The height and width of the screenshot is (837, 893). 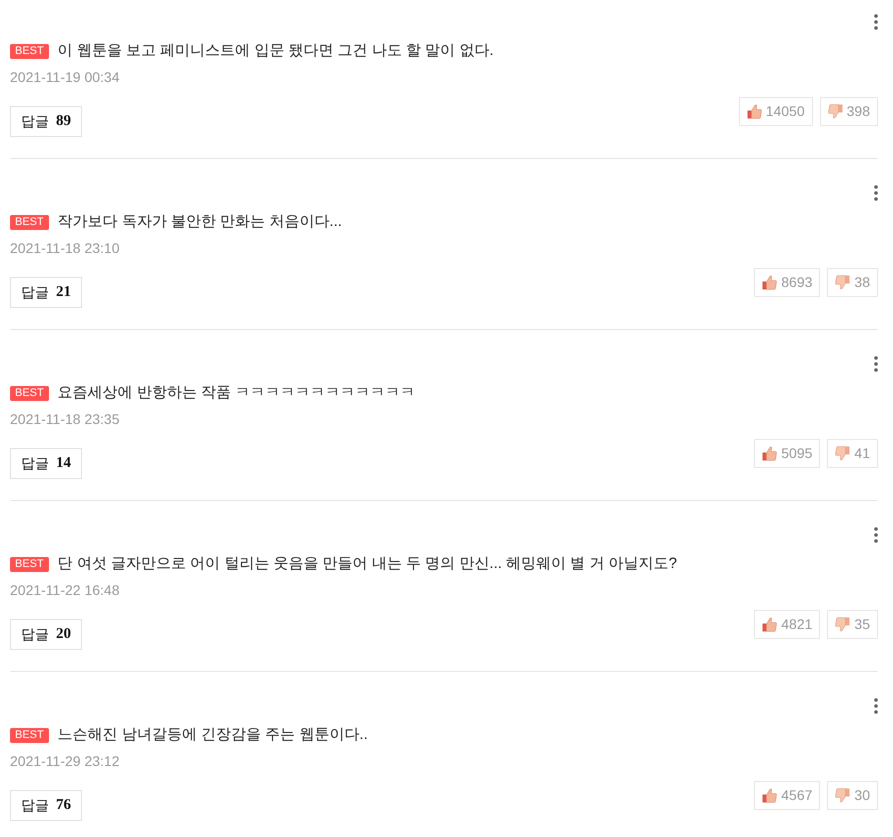 I want to click on like-button: 14050, so click(x=775, y=111).